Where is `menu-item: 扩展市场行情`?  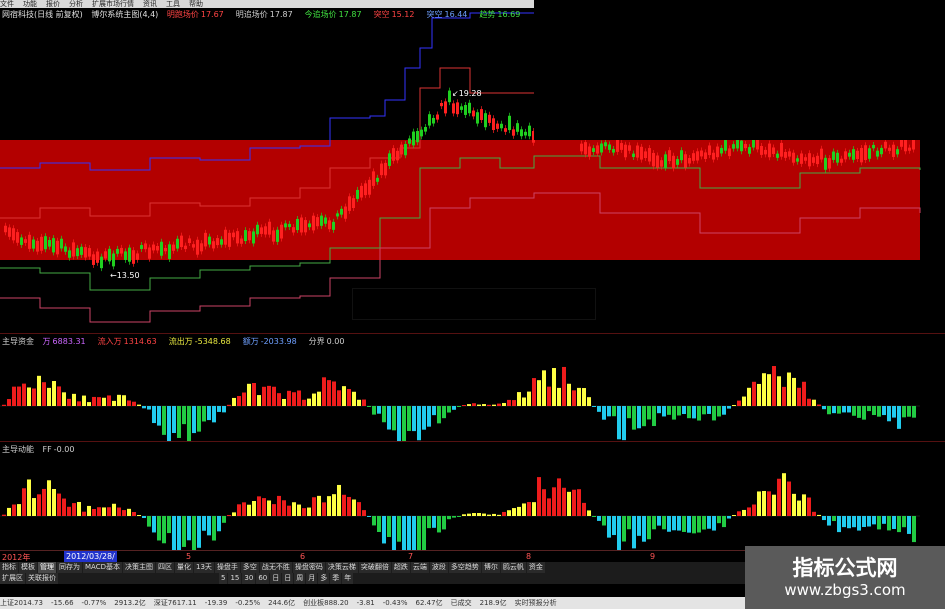
menu-item: 扩展市场行情 is located at coordinates (113, 4).